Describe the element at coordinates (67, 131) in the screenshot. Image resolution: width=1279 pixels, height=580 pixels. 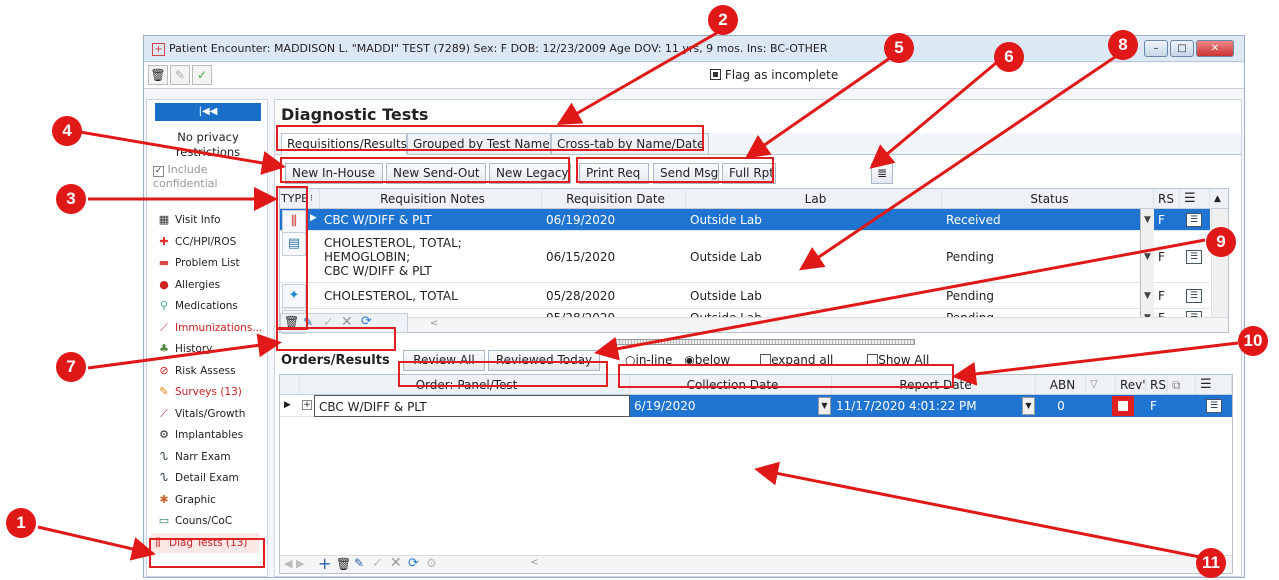
I see `callout-4: 4` at that location.